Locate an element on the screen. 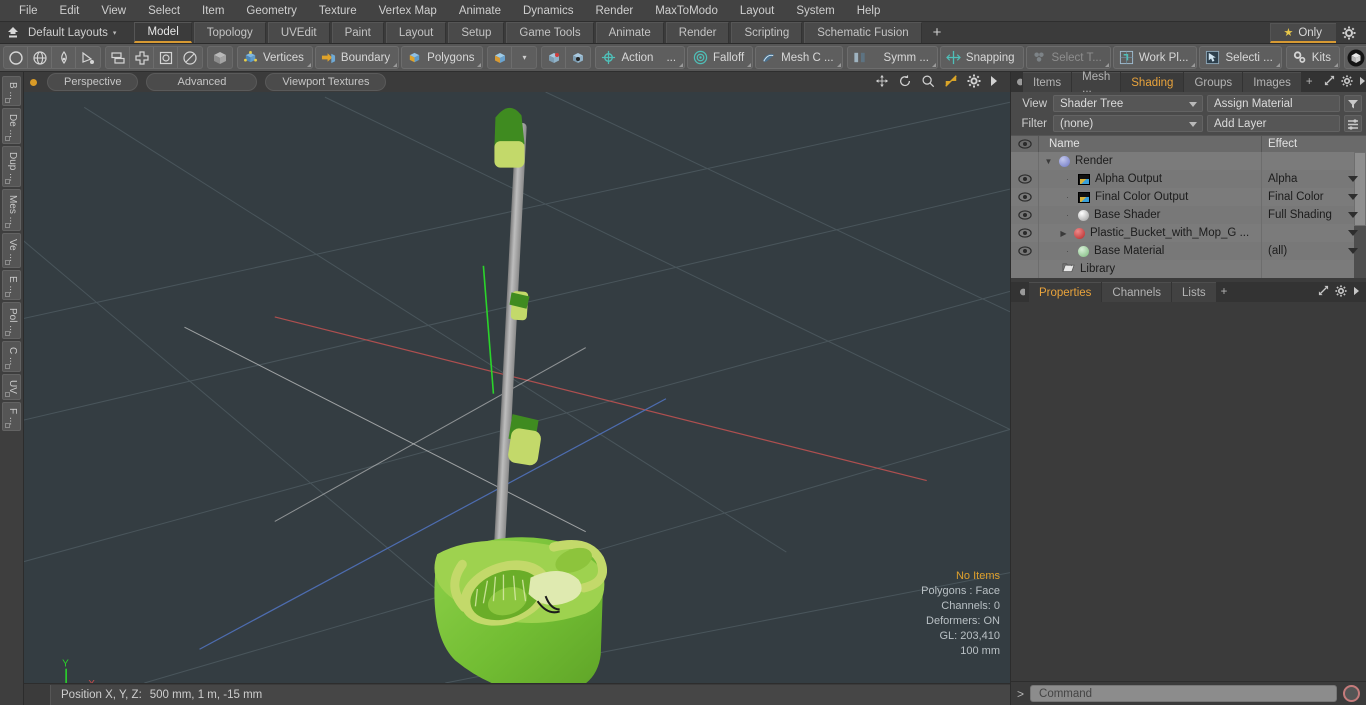  menu-item-edit: Edit is located at coordinates (70, 11).